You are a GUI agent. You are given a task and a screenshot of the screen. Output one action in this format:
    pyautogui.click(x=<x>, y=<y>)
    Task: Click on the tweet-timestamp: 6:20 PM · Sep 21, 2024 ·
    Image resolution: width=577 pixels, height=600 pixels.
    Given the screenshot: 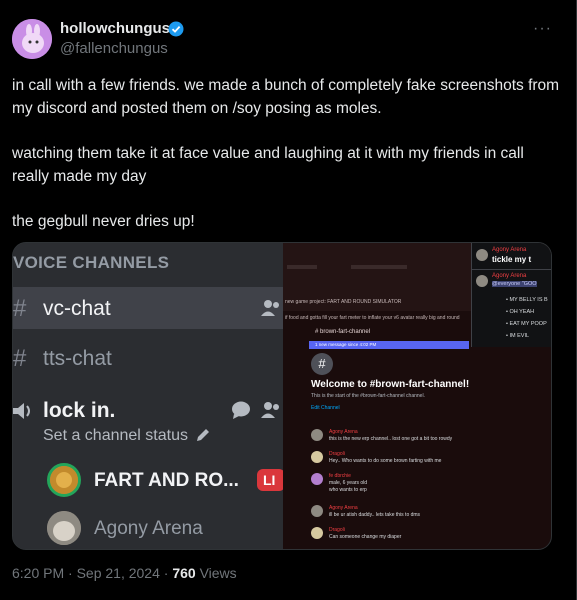 What is the action you would take?
    pyautogui.click(x=92, y=573)
    